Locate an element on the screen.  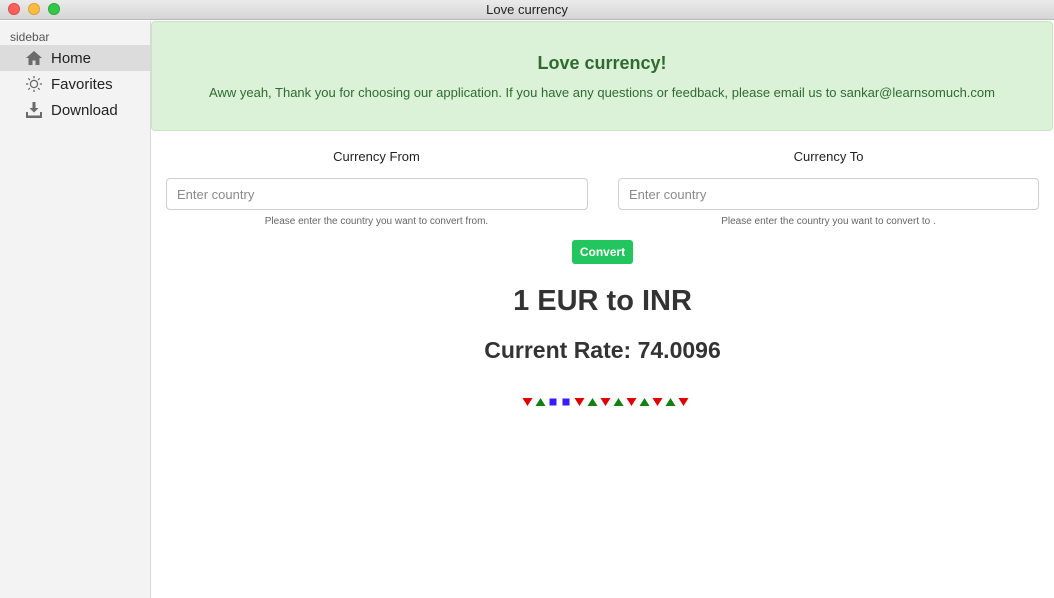
sidebar-item-label: Favorites is located at coordinates (82, 84).